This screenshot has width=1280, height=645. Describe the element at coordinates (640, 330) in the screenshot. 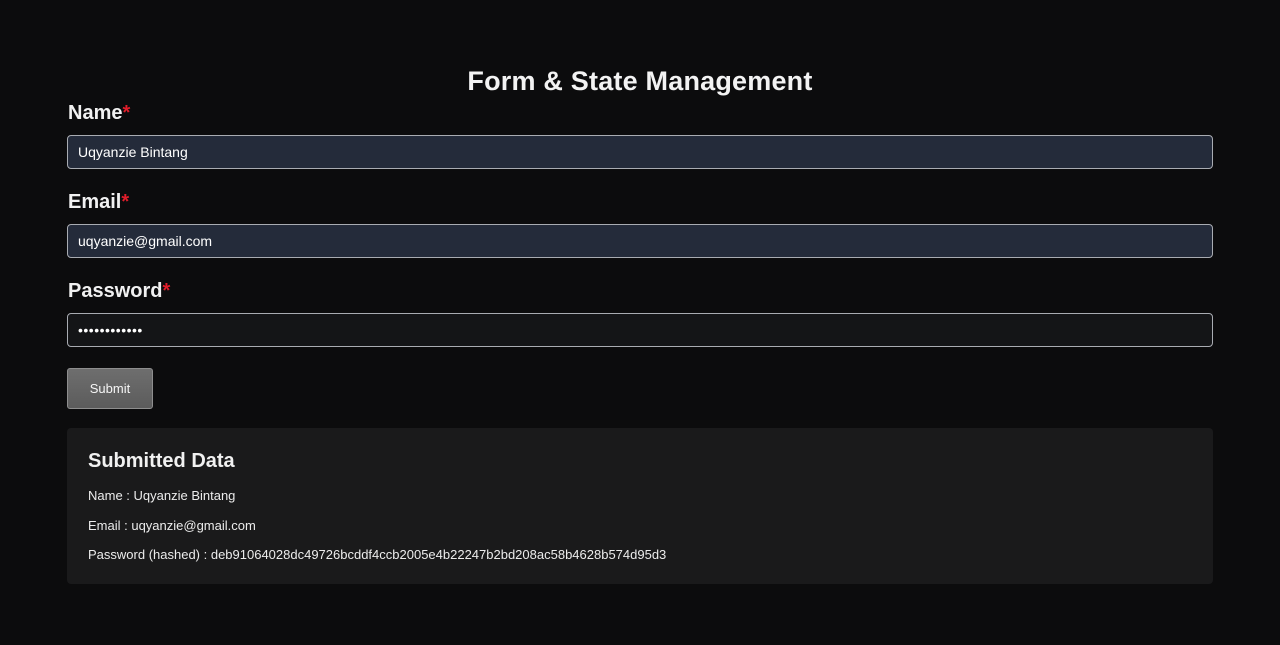

I see `password-input` at that location.